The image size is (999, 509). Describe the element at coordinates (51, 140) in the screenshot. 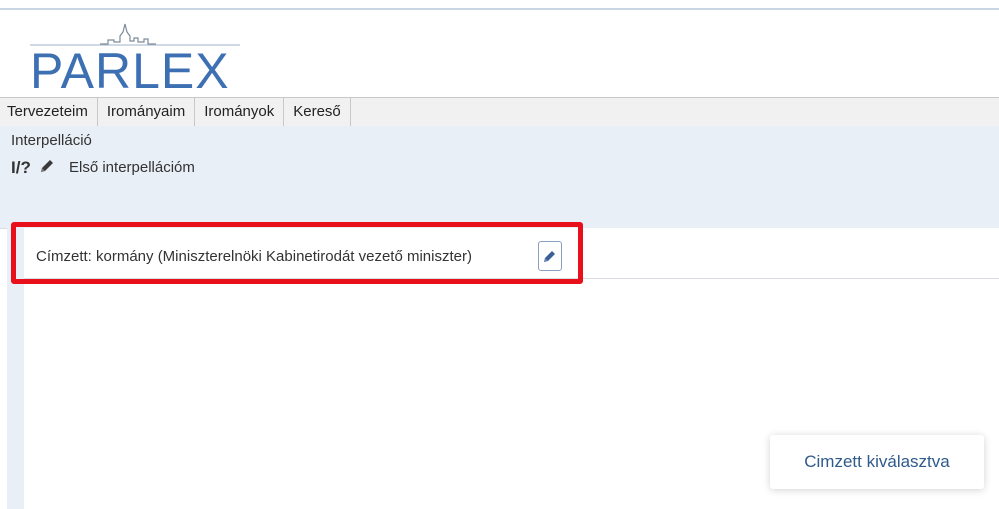

I see `document-type-label: Interpelláció` at that location.